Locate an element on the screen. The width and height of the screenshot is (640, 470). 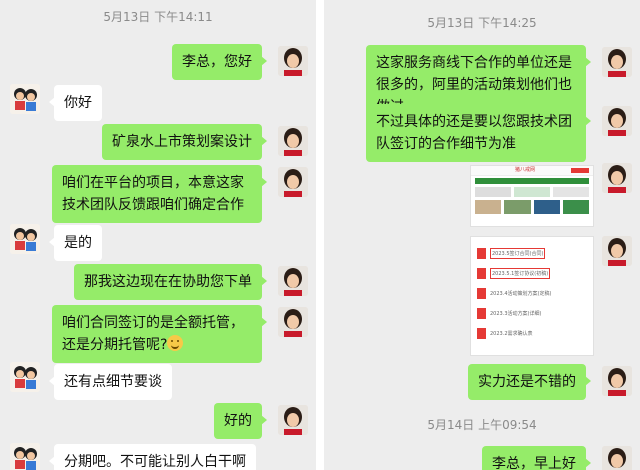
timestamp: 5月13日 下午14:25 is located at coordinates (482, 23).